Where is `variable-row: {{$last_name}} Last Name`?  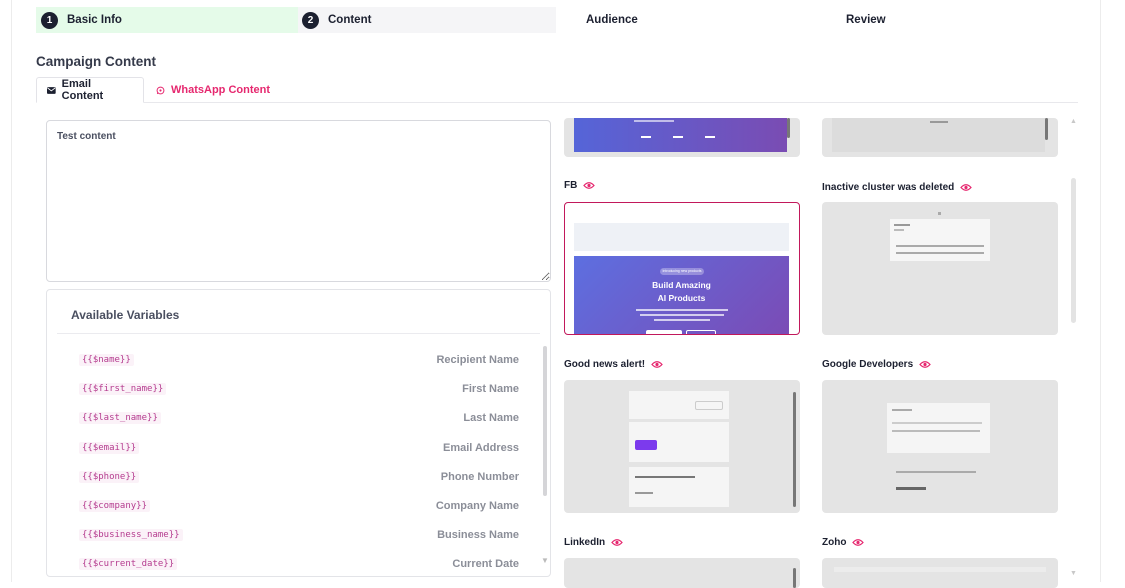
variable-row: {{$last_name}} Last Name is located at coordinates (288, 419).